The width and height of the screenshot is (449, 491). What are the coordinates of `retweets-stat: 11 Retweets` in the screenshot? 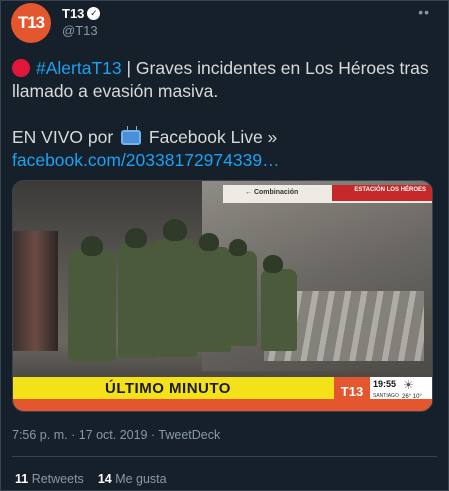 It's located at (49, 479).